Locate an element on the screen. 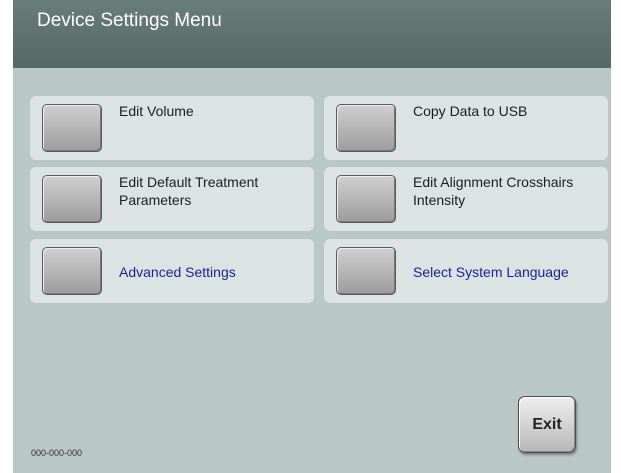 This screenshot has height=473, width=621. copy-data-to-usb-label: Copy Data to USB is located at coordinates (470, 111).